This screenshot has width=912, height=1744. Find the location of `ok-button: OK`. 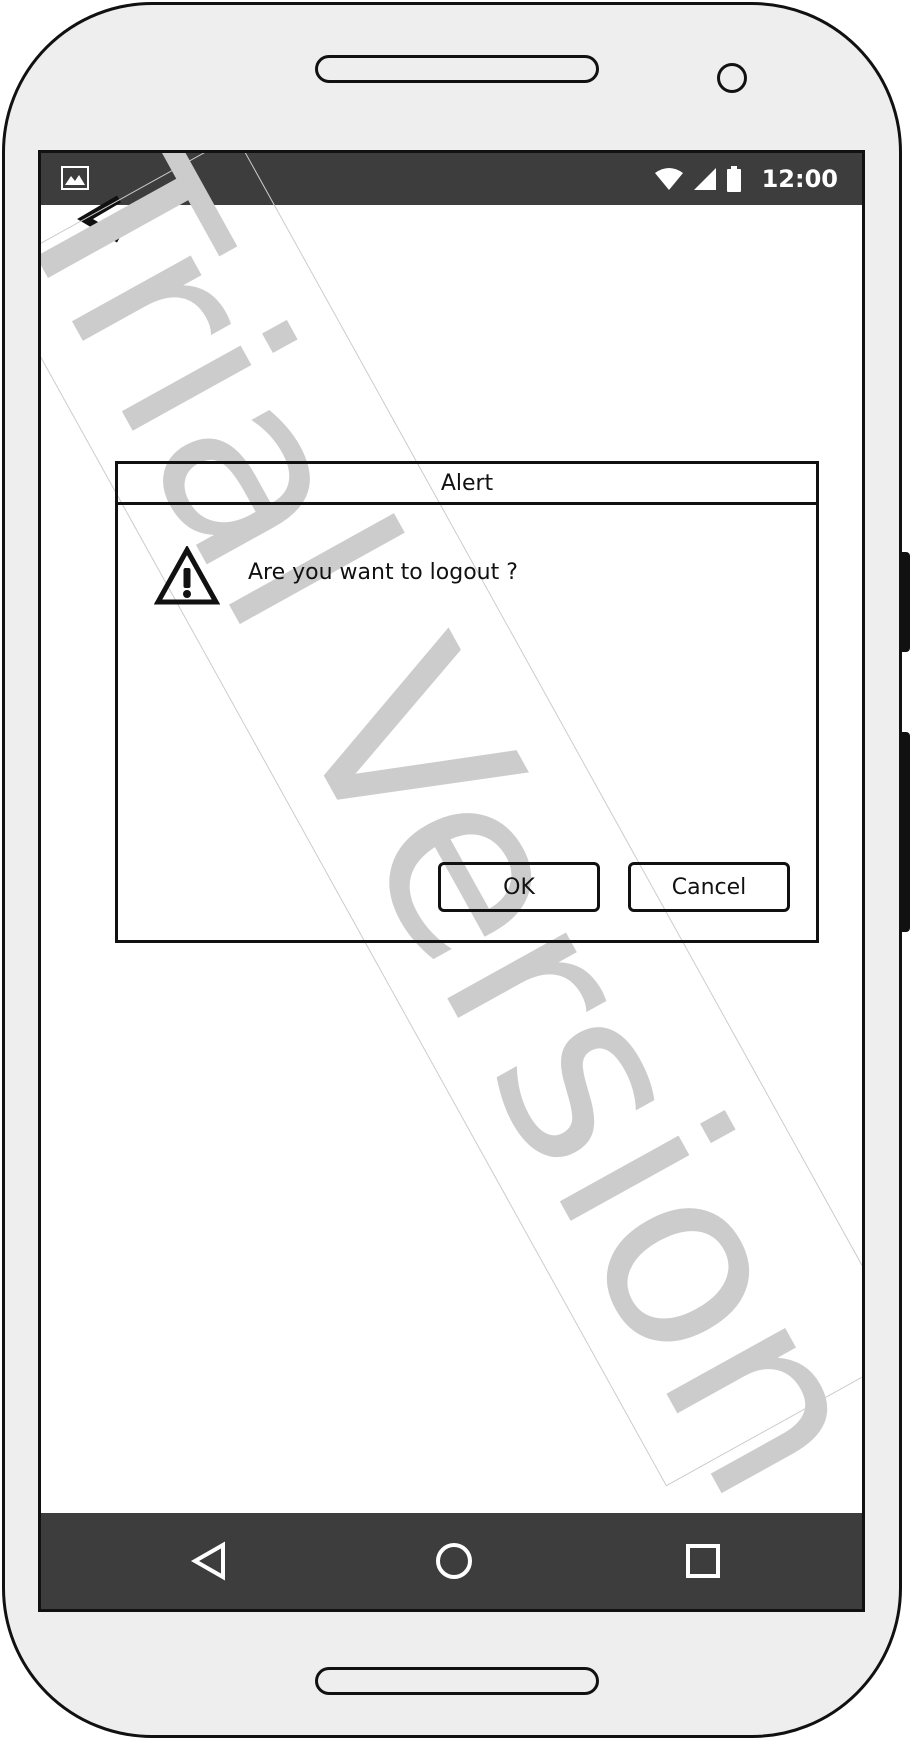

ok-button: OK is located at coordinates (519, 887).